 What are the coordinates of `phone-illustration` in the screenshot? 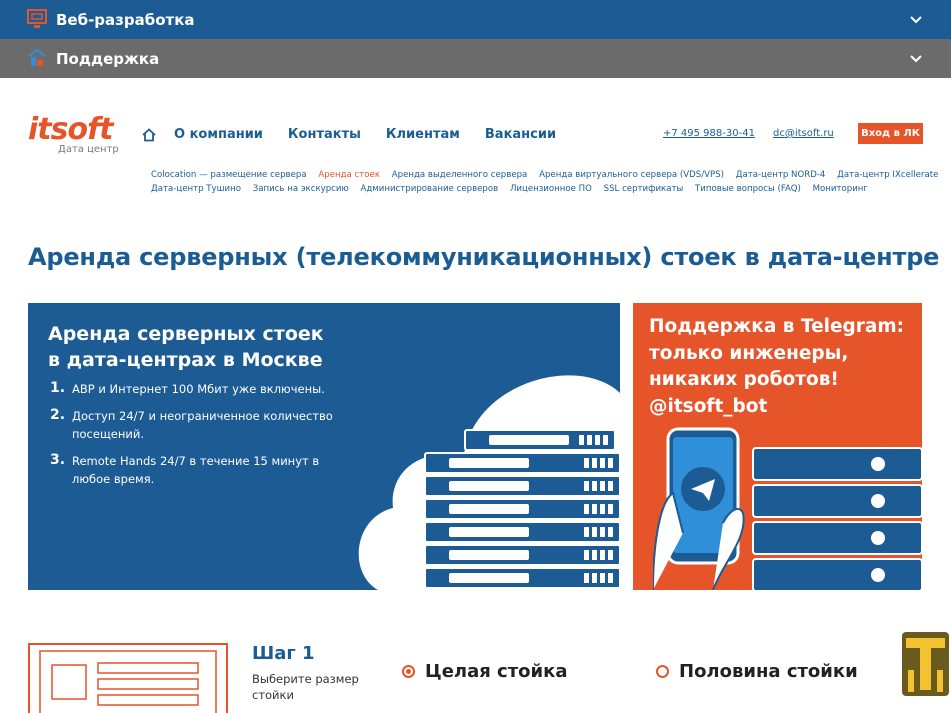 It's located at (787, 508).